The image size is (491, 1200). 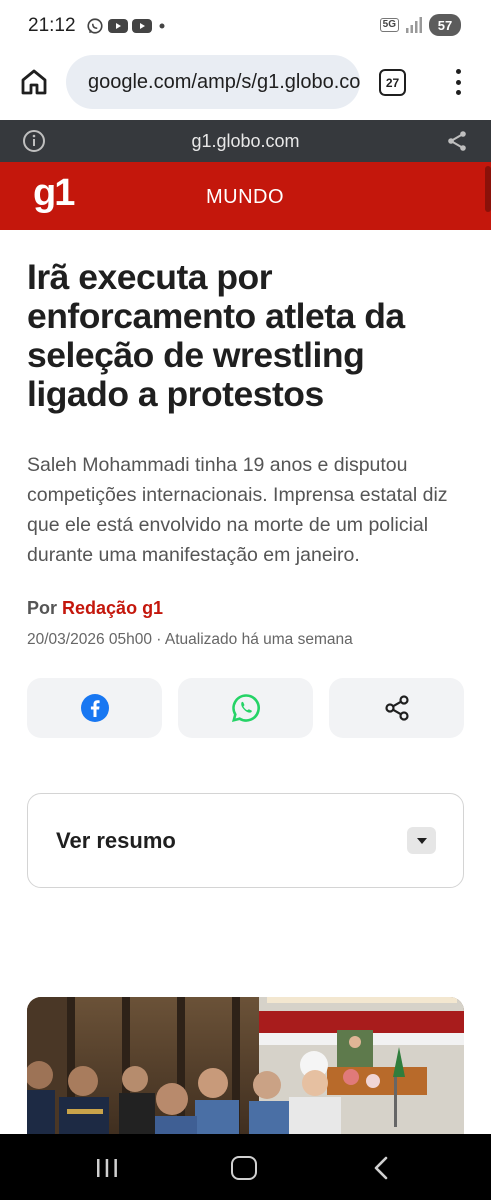 What do you see at coordinates (245, 26) in the screenshot?
I see `status-bar: 21:12 5G 57` at bounding box center [245, 26].